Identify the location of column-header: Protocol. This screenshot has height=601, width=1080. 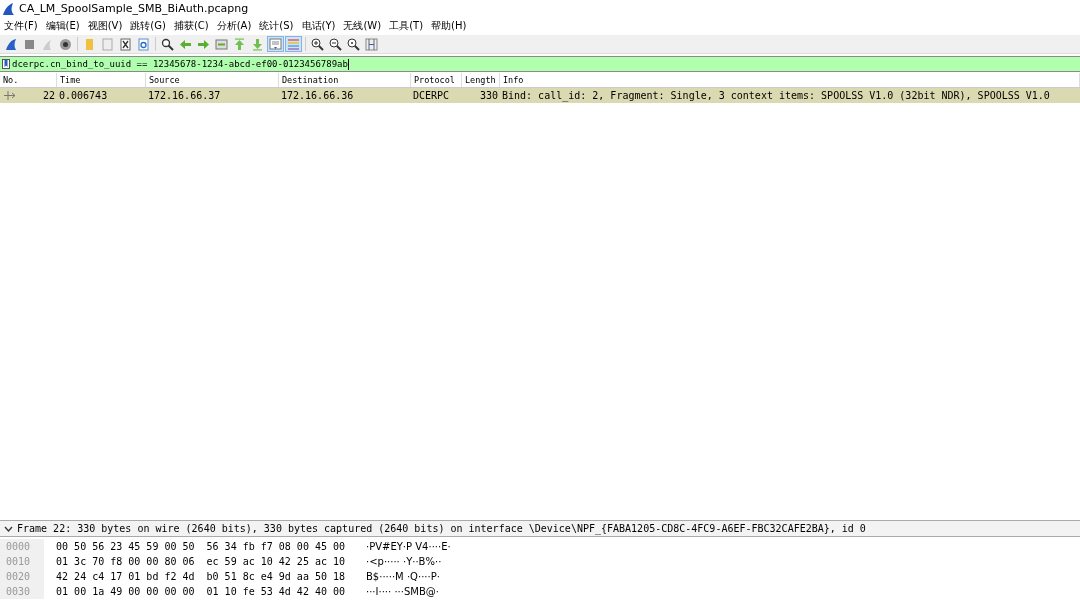
(436, 80).